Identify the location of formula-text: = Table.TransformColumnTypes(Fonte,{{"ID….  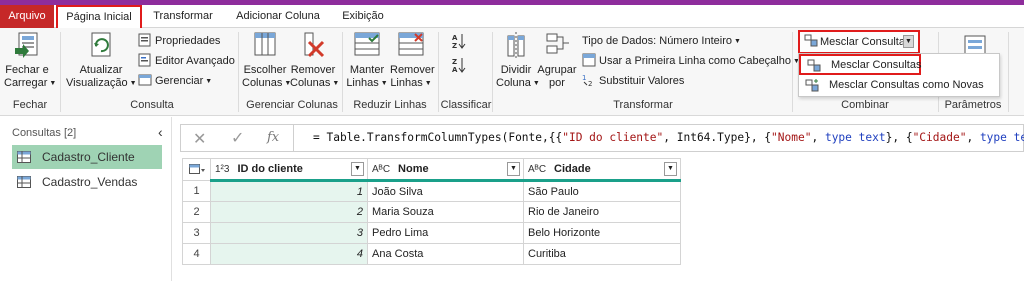
(668, 137).